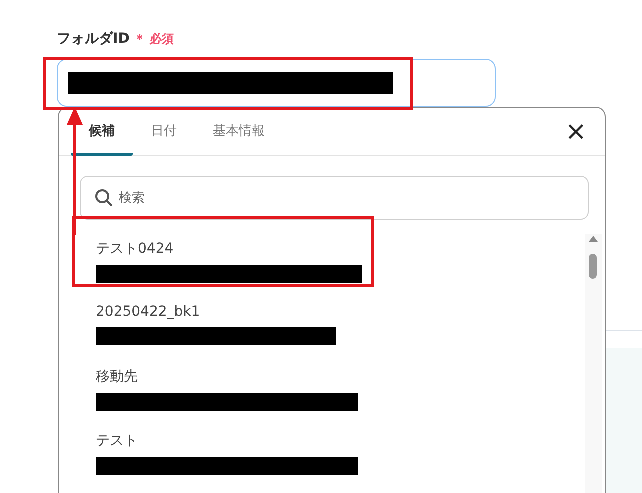 The image size is (642, 493). What do you see at coordinates (593, 239) in the screenshot?
I see `scroll-up-icon` at bounding box center [593, 239].